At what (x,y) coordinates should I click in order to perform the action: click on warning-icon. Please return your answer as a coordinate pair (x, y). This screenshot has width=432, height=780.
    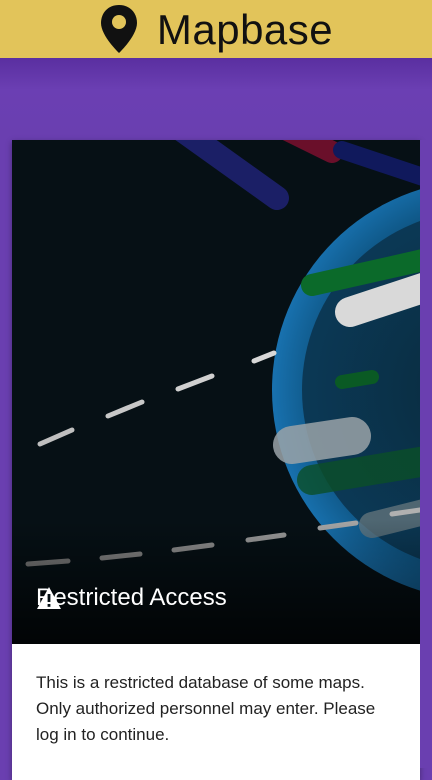
    Looking at the image, I should click on (49, 598).